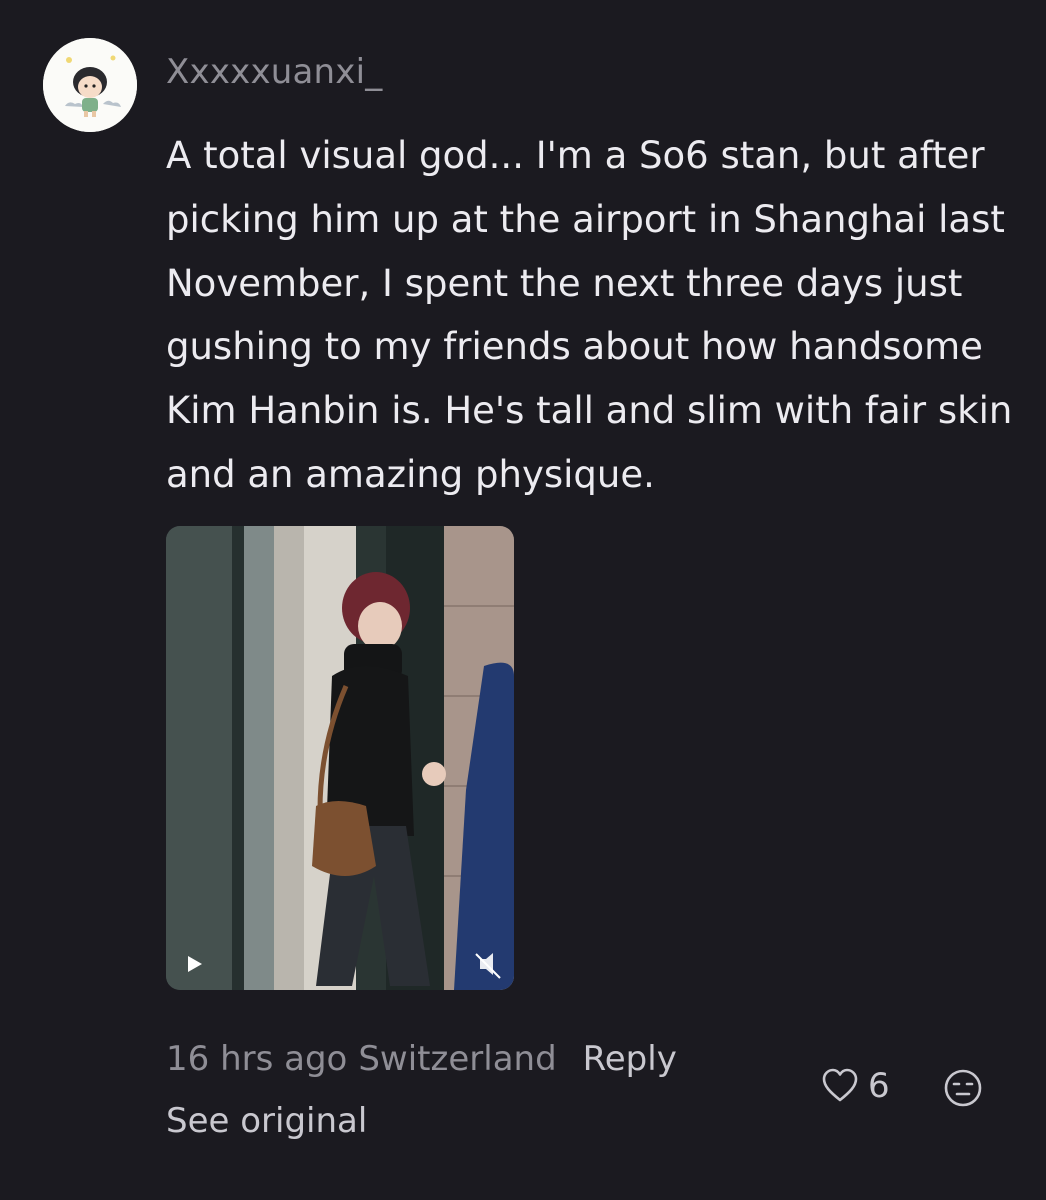 The width and height of the screenshot is (1046, 1200). I want to click on like-count: 6, so click(879, 1086).